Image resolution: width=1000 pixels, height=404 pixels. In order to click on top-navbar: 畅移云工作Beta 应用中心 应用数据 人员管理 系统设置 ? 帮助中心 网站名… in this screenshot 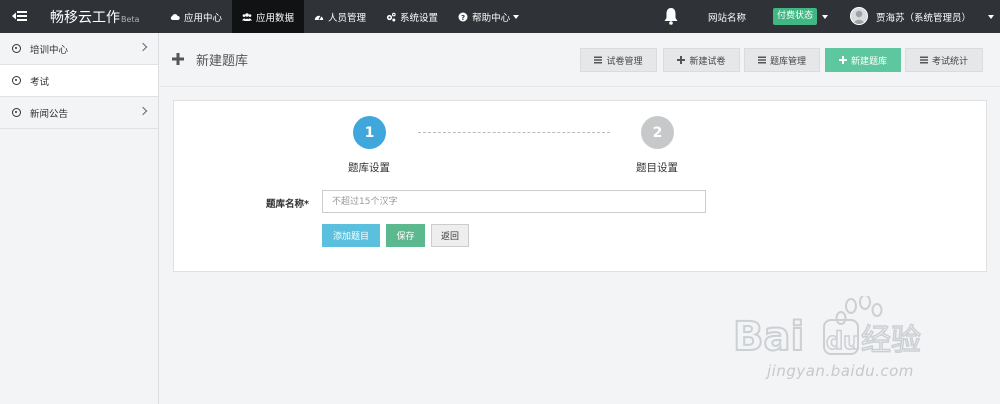, I will do `click(500, 16)`.